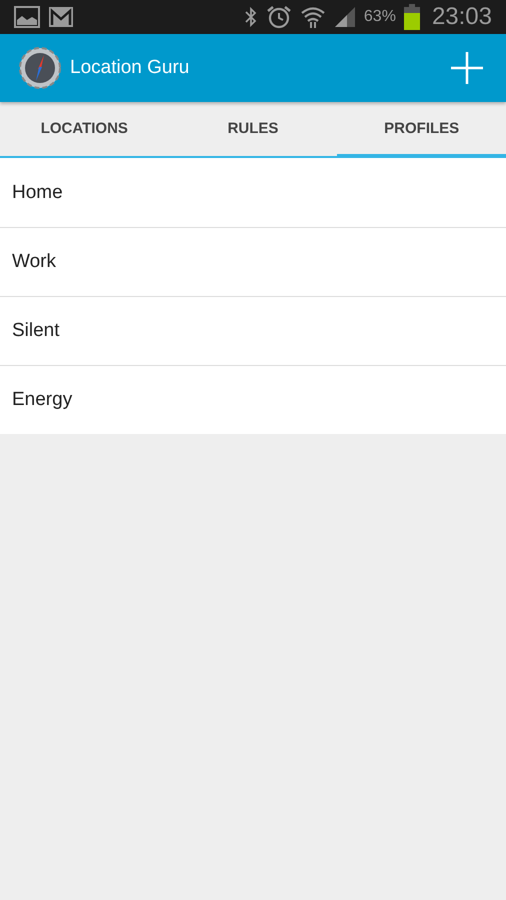  I want to click on app-title: Location Guru, so click(130, 68).